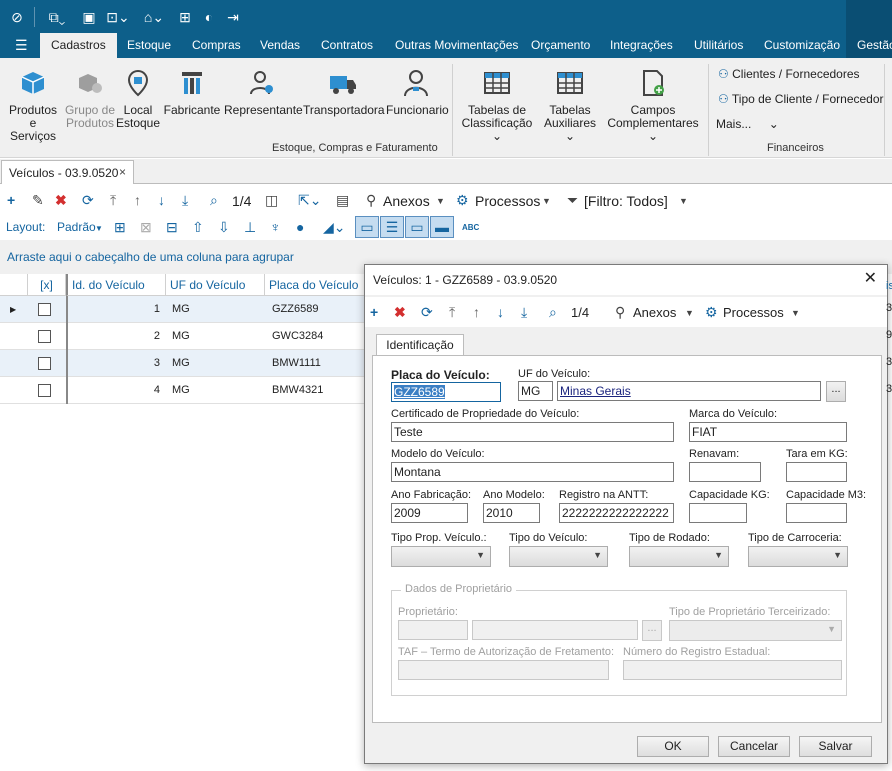  Describe the element at coordinates (47, 285) in the screenshot. I see `column-header-select: [x]` at that location.